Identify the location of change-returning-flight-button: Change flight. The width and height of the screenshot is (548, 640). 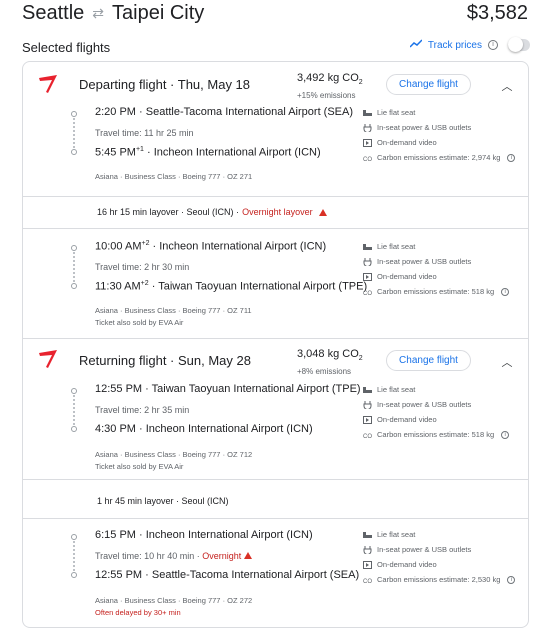
(428, 360).